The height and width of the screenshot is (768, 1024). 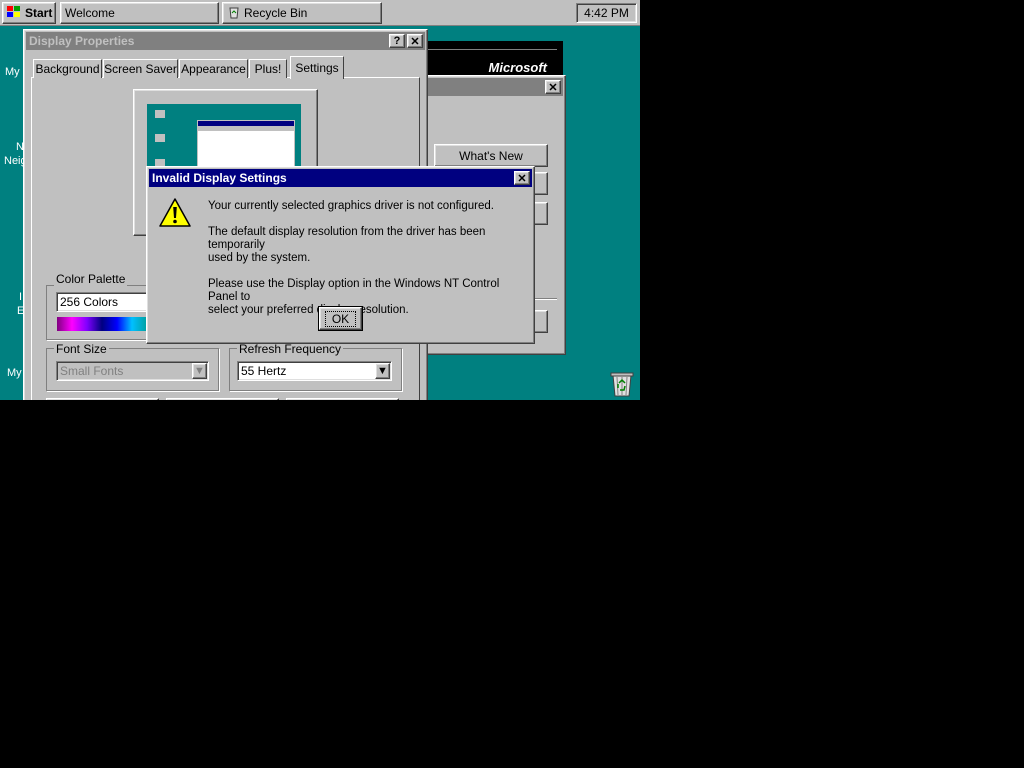 What do you see at coordinates (67, 68) in the screenshot?
I see `tab-background: Background` at bounding box center [67, 68].